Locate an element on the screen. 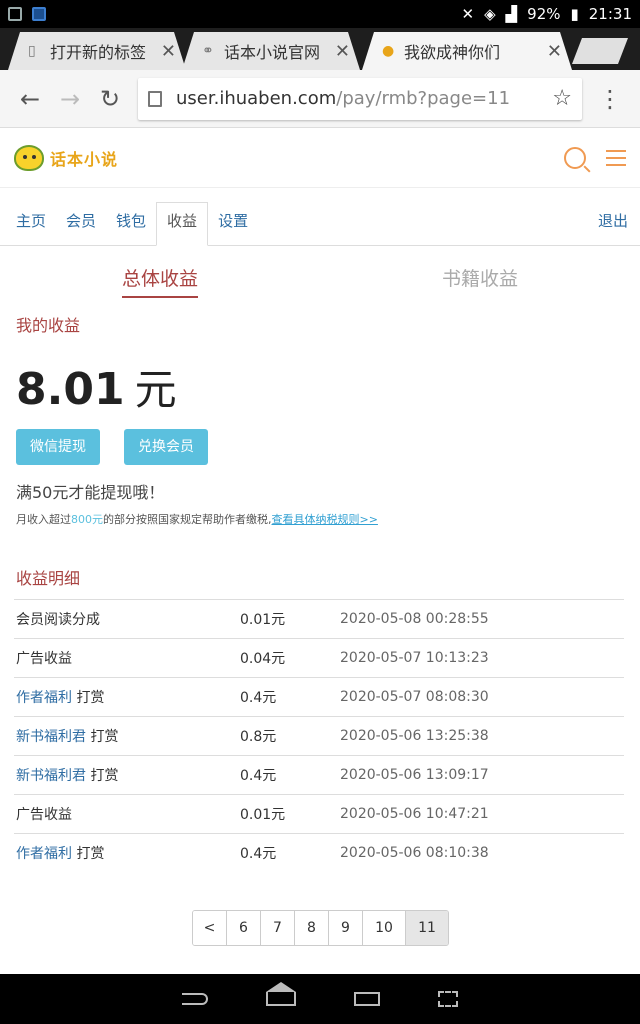 The width and height of the screenshot is (640, 1024). clock: 21:31 is located at coordinates (610, 14).